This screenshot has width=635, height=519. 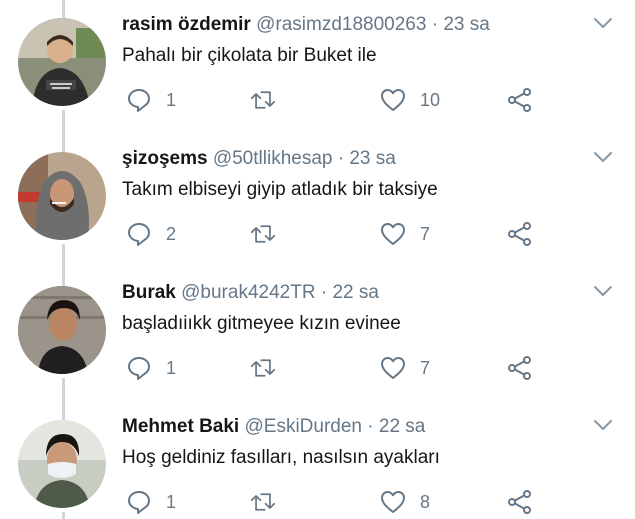 I want to click on like-count: 10, so click(x=430, y=99).